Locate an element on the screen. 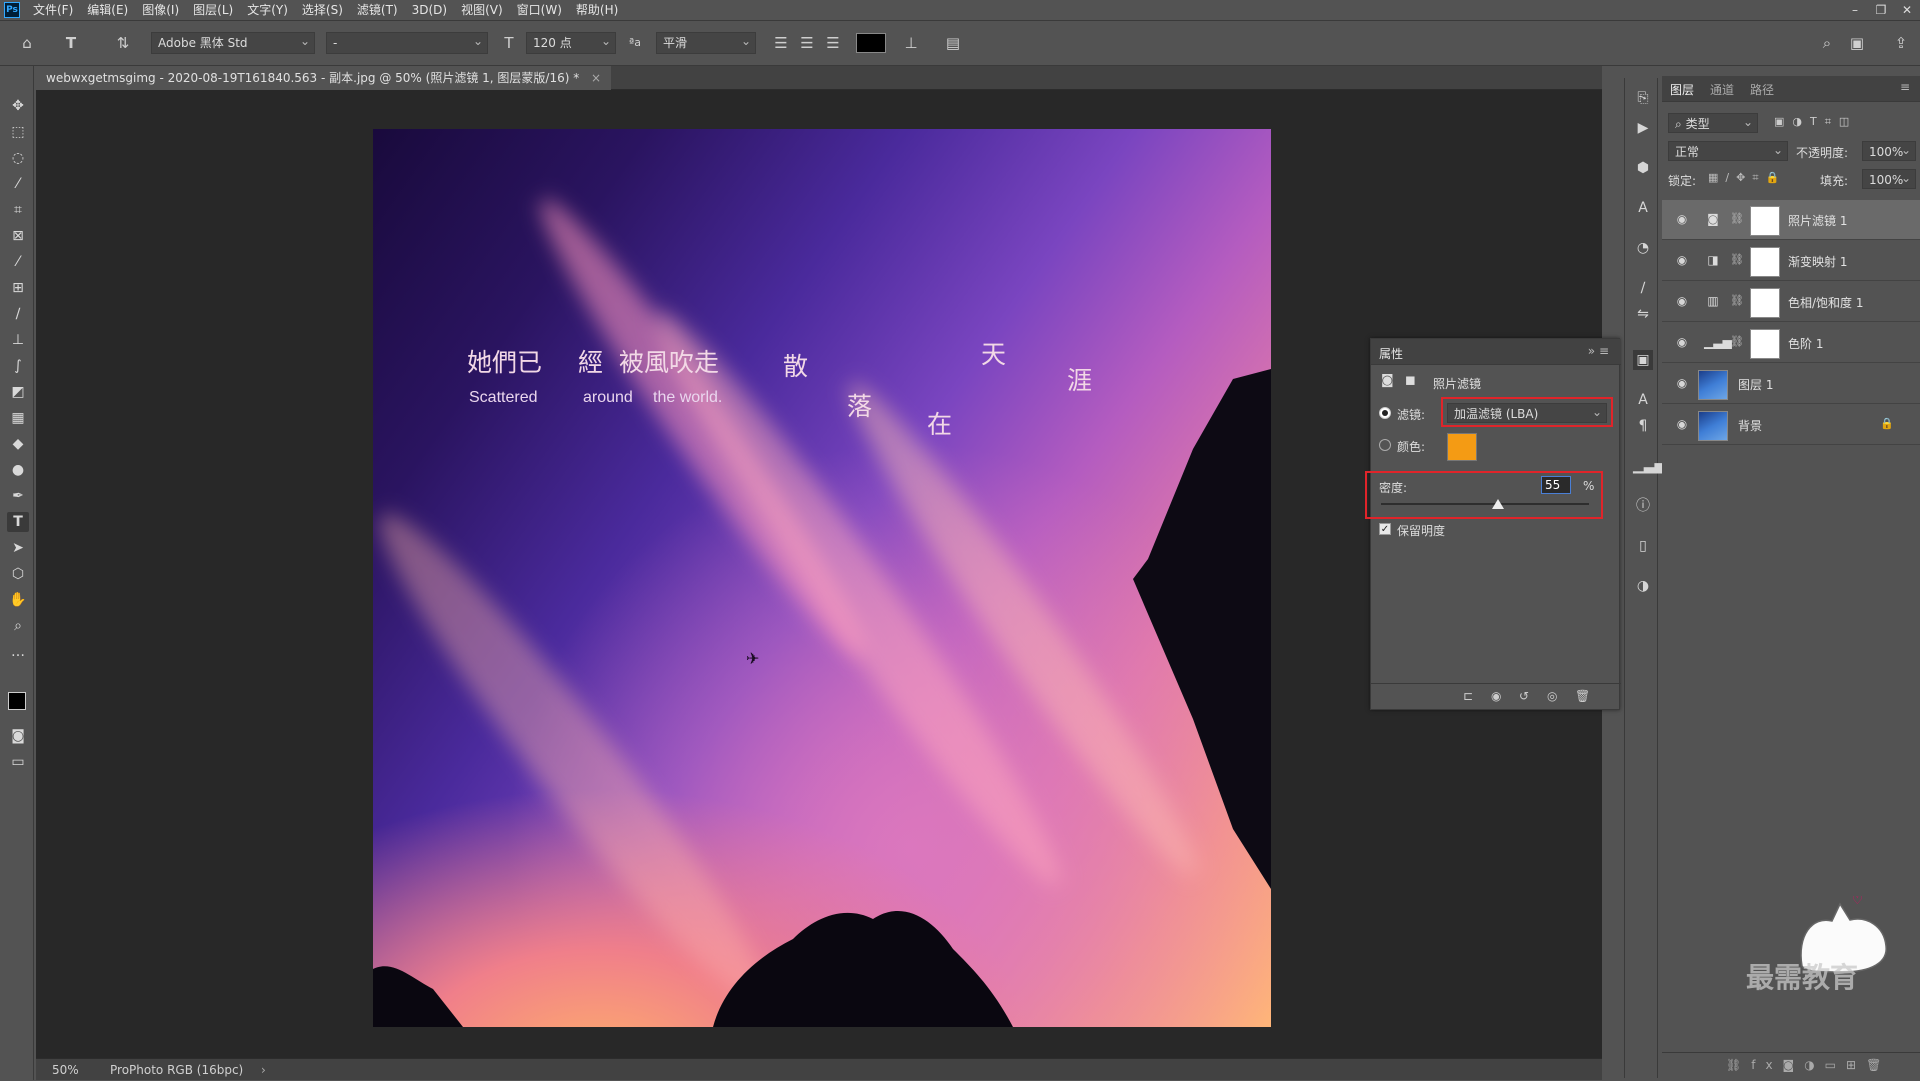 The width and height of the screenshot is (1920, 1081). menu-select: 选择(S) is located at coordinates (322, 10).